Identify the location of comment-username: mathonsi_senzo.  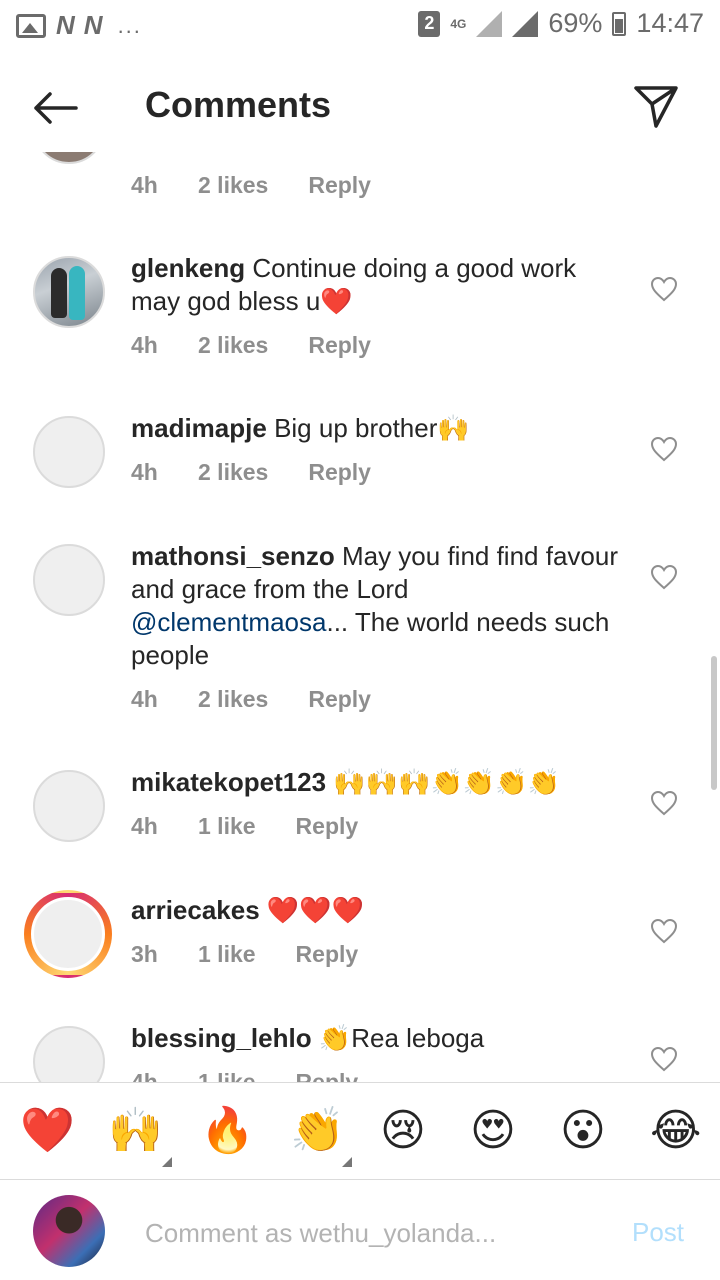
(233, 556).